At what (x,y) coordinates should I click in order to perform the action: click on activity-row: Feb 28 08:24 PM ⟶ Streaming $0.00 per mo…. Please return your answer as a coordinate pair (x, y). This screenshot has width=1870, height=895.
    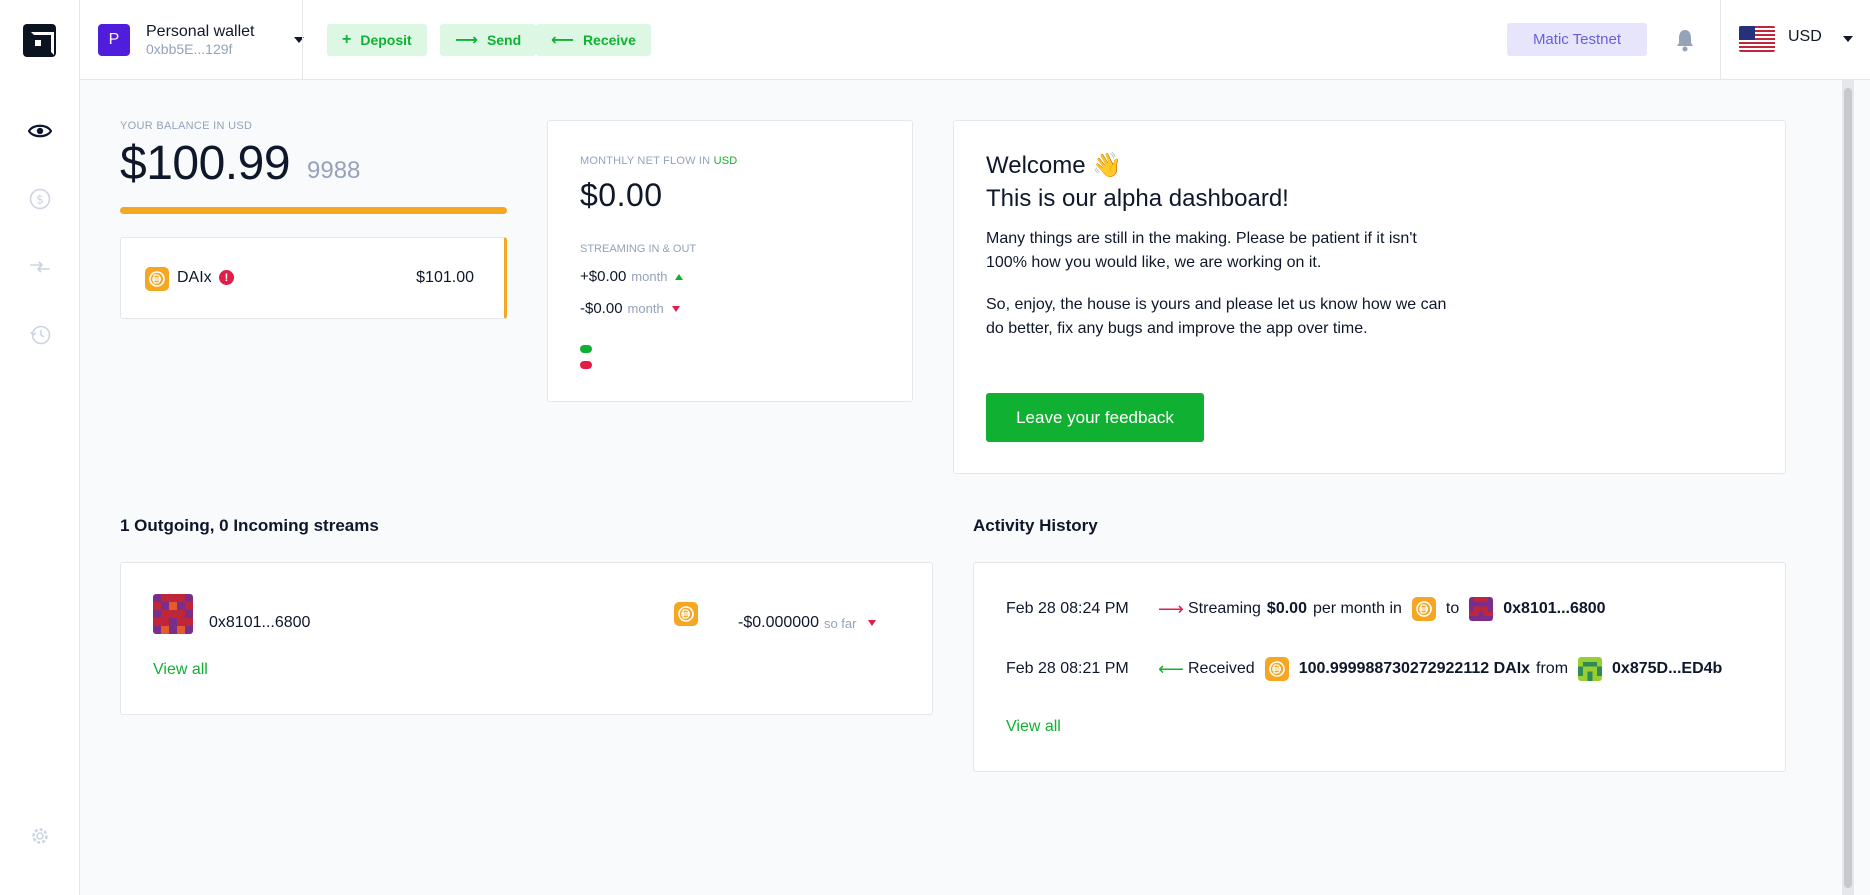
    Looking at the image, I should click on (1306, 609).